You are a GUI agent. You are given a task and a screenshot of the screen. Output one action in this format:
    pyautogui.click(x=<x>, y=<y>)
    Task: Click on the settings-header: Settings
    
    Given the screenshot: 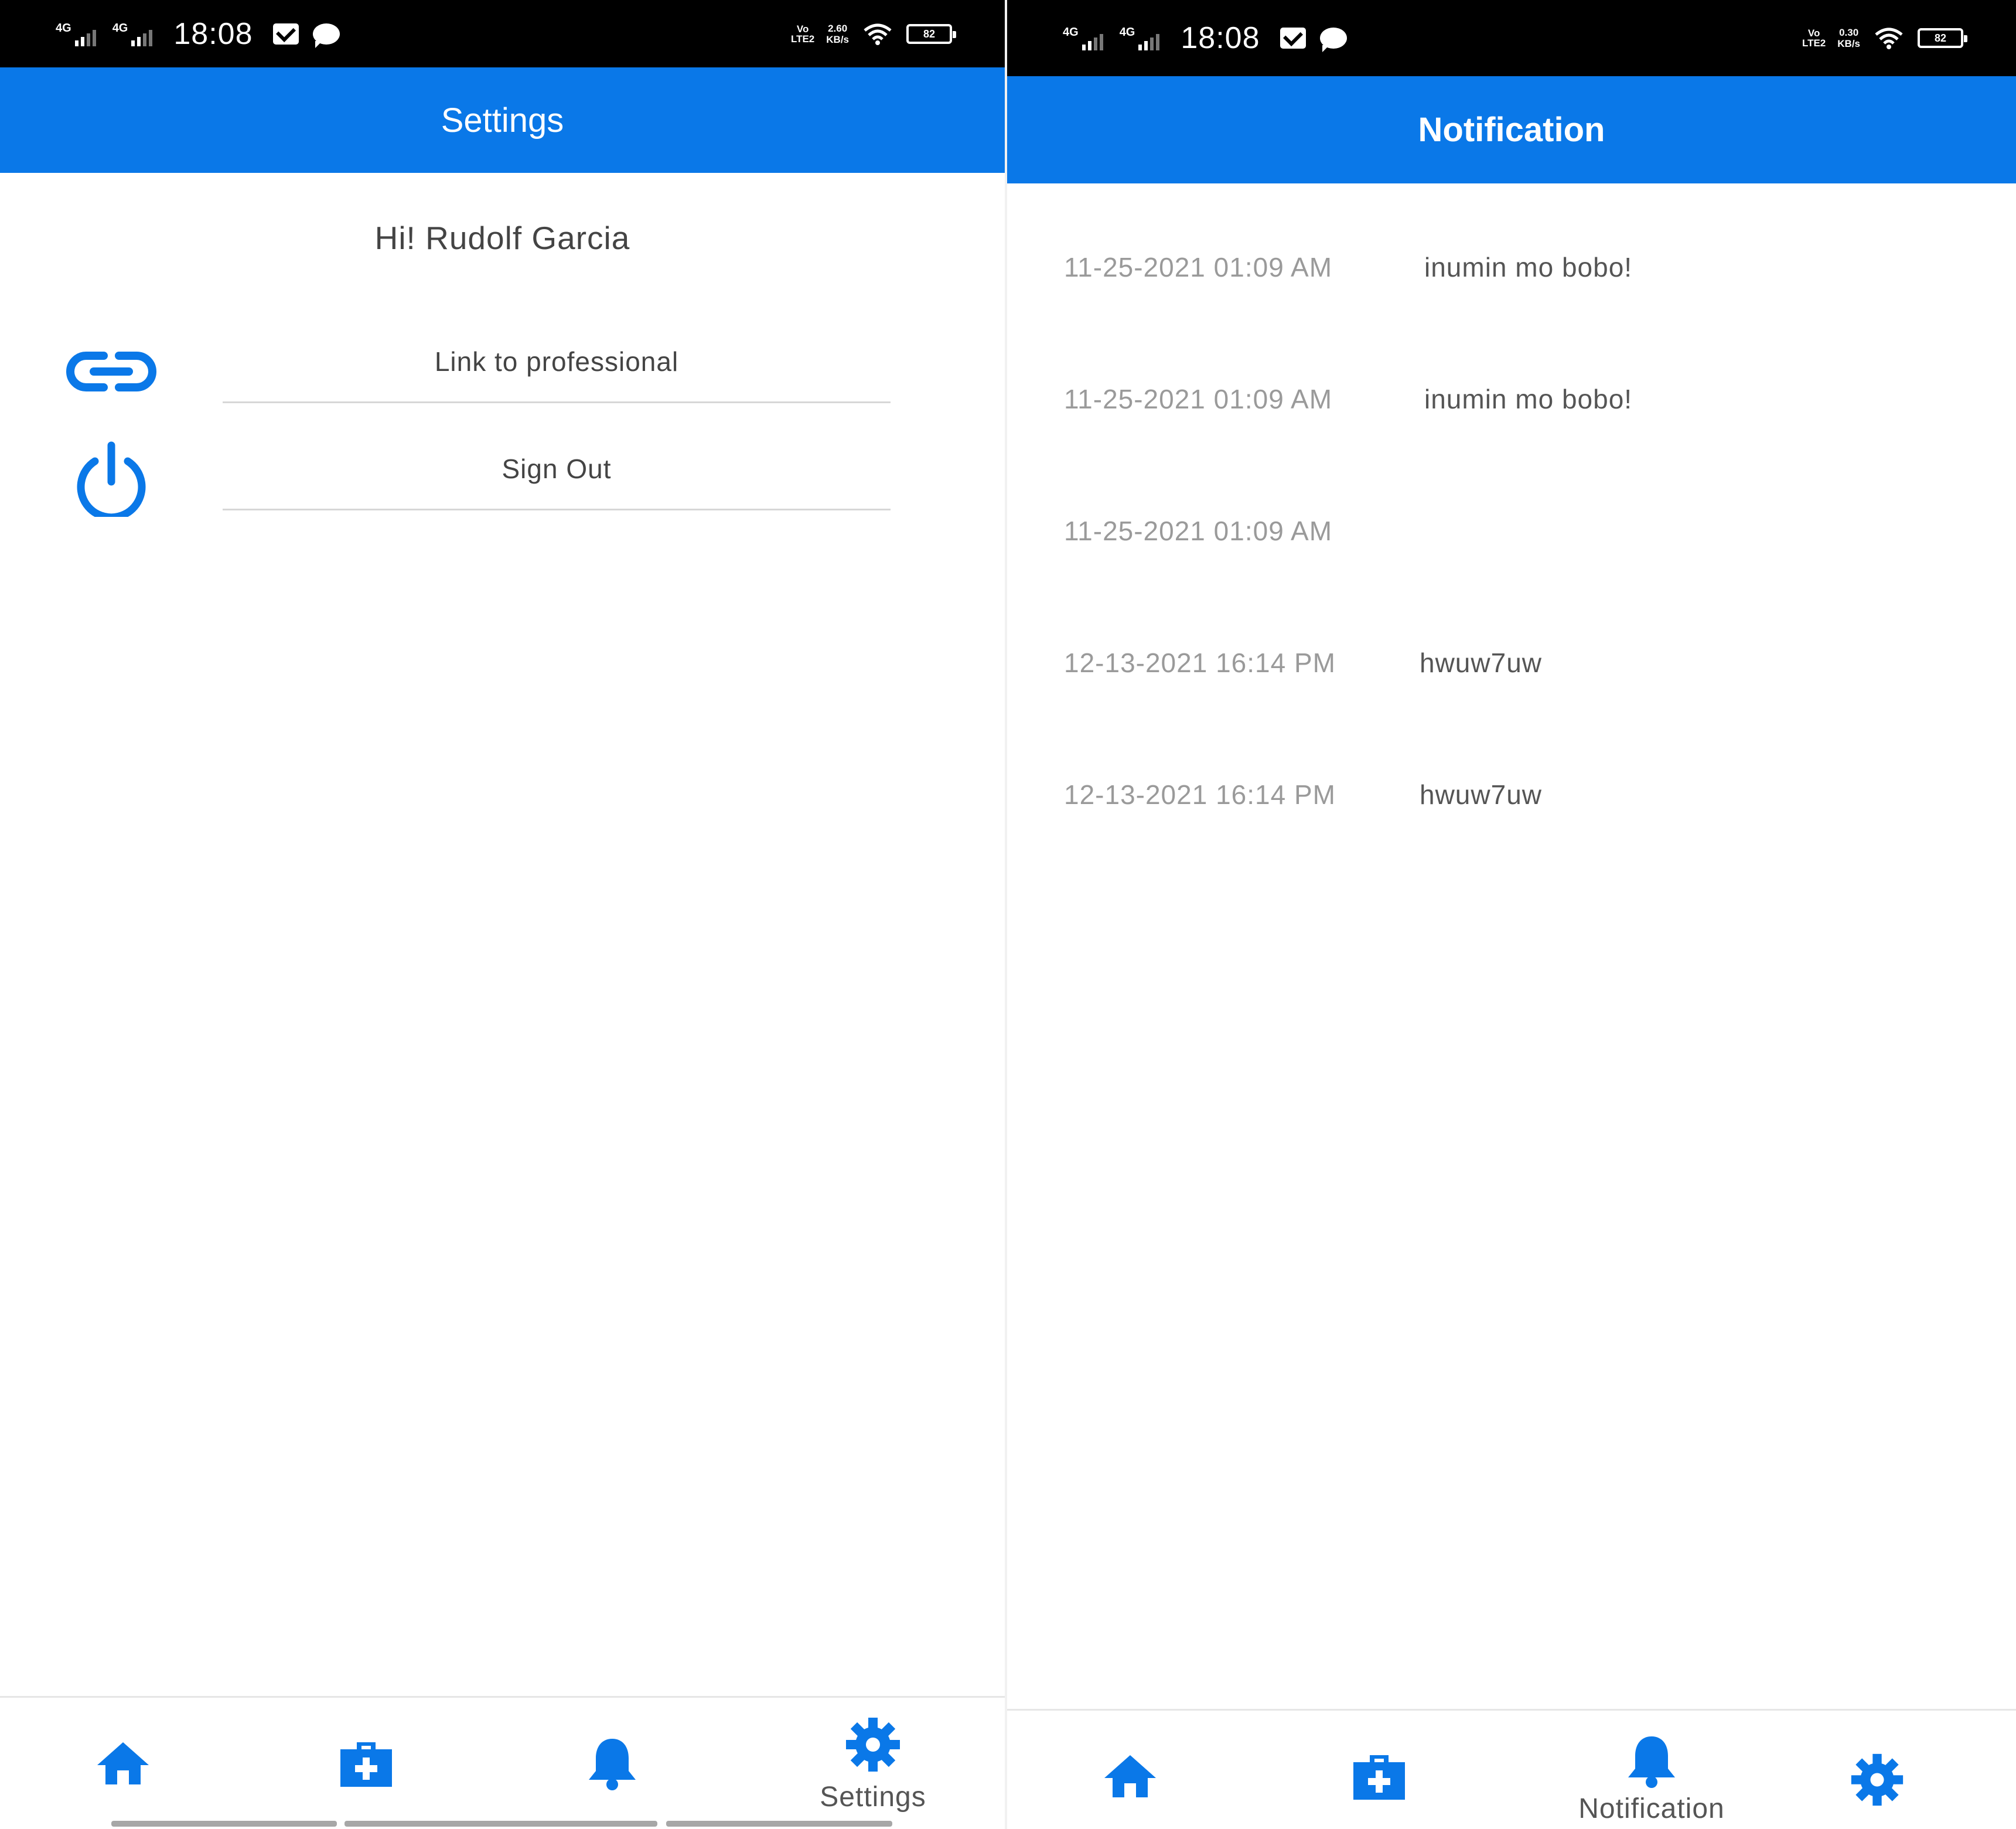 What is the action you would take?
    pyautogui.click(x=502, y=120)
    